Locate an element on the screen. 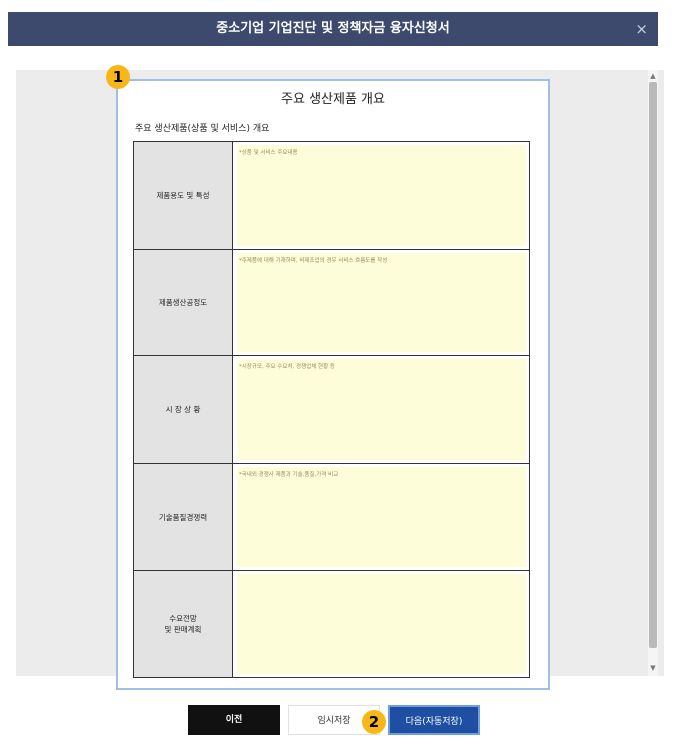 Image resolution: width=675 pixels, height=753 pixels. field-placeholder: *시장규모, 주요 수요처, 경쟁업체 현황 등 is located at coordinates (287, 367).